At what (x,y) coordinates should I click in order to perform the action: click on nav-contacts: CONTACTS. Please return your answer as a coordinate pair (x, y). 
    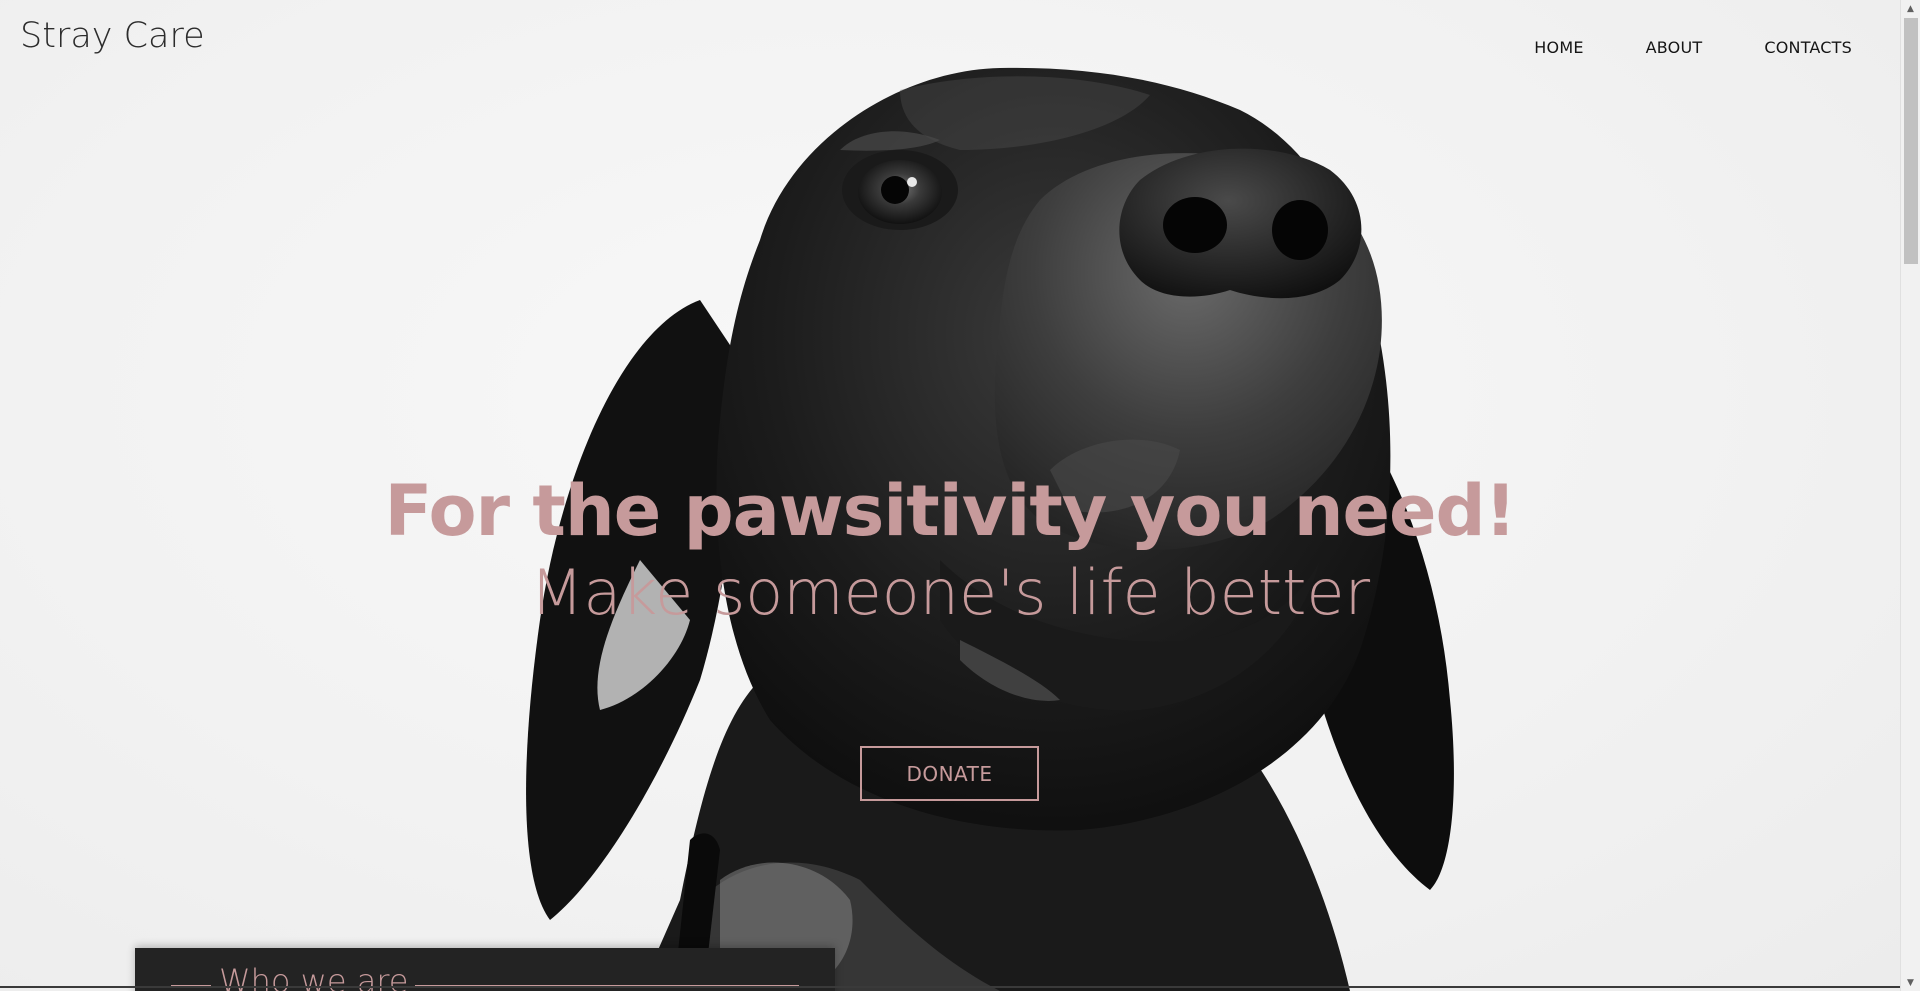
    Looking at the image, I should click on (1808, 47).